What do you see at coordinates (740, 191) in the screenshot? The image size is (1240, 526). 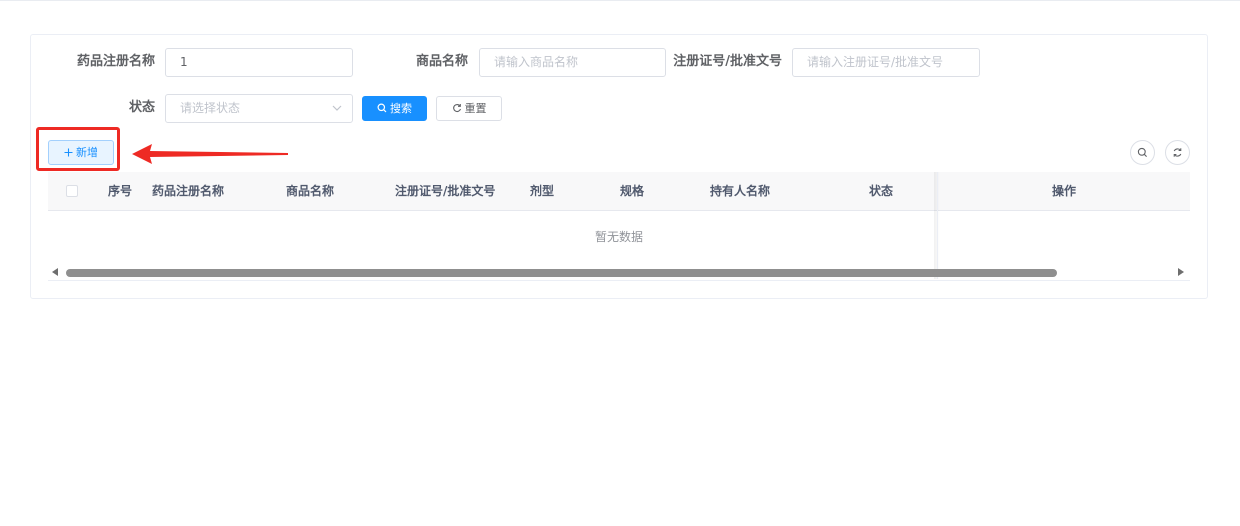 I see `column-header-holder-name: 持有人名称` at bounding box center [740, 191].